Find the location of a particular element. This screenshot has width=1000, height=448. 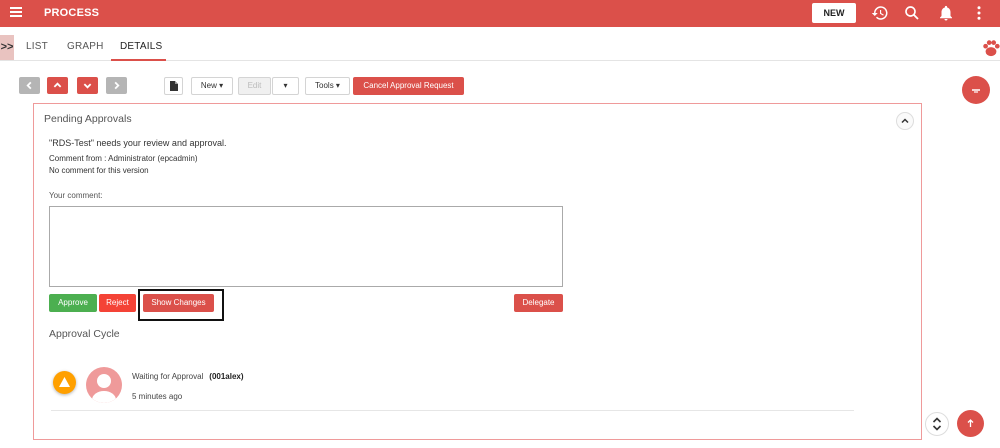

tab-bar: >> LIST GRAPH DETAILS is located at coordinates (500, 48).